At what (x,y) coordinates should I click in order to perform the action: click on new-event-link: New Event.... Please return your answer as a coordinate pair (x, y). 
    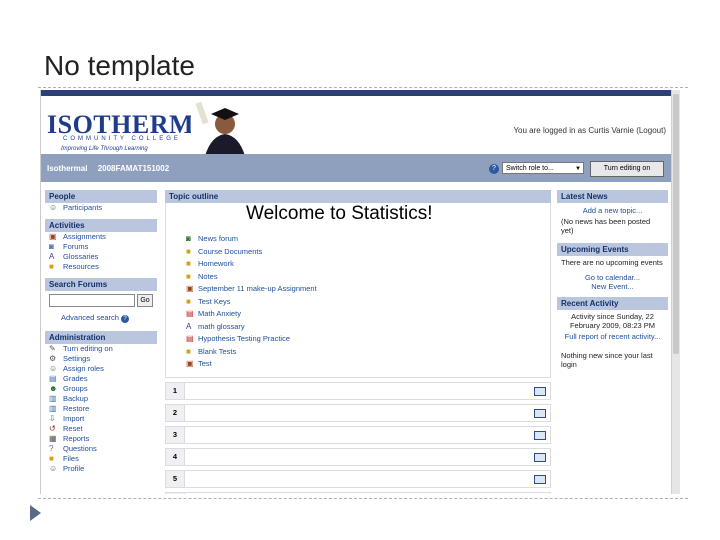
    Looking at the image, I should click on (612, 286).